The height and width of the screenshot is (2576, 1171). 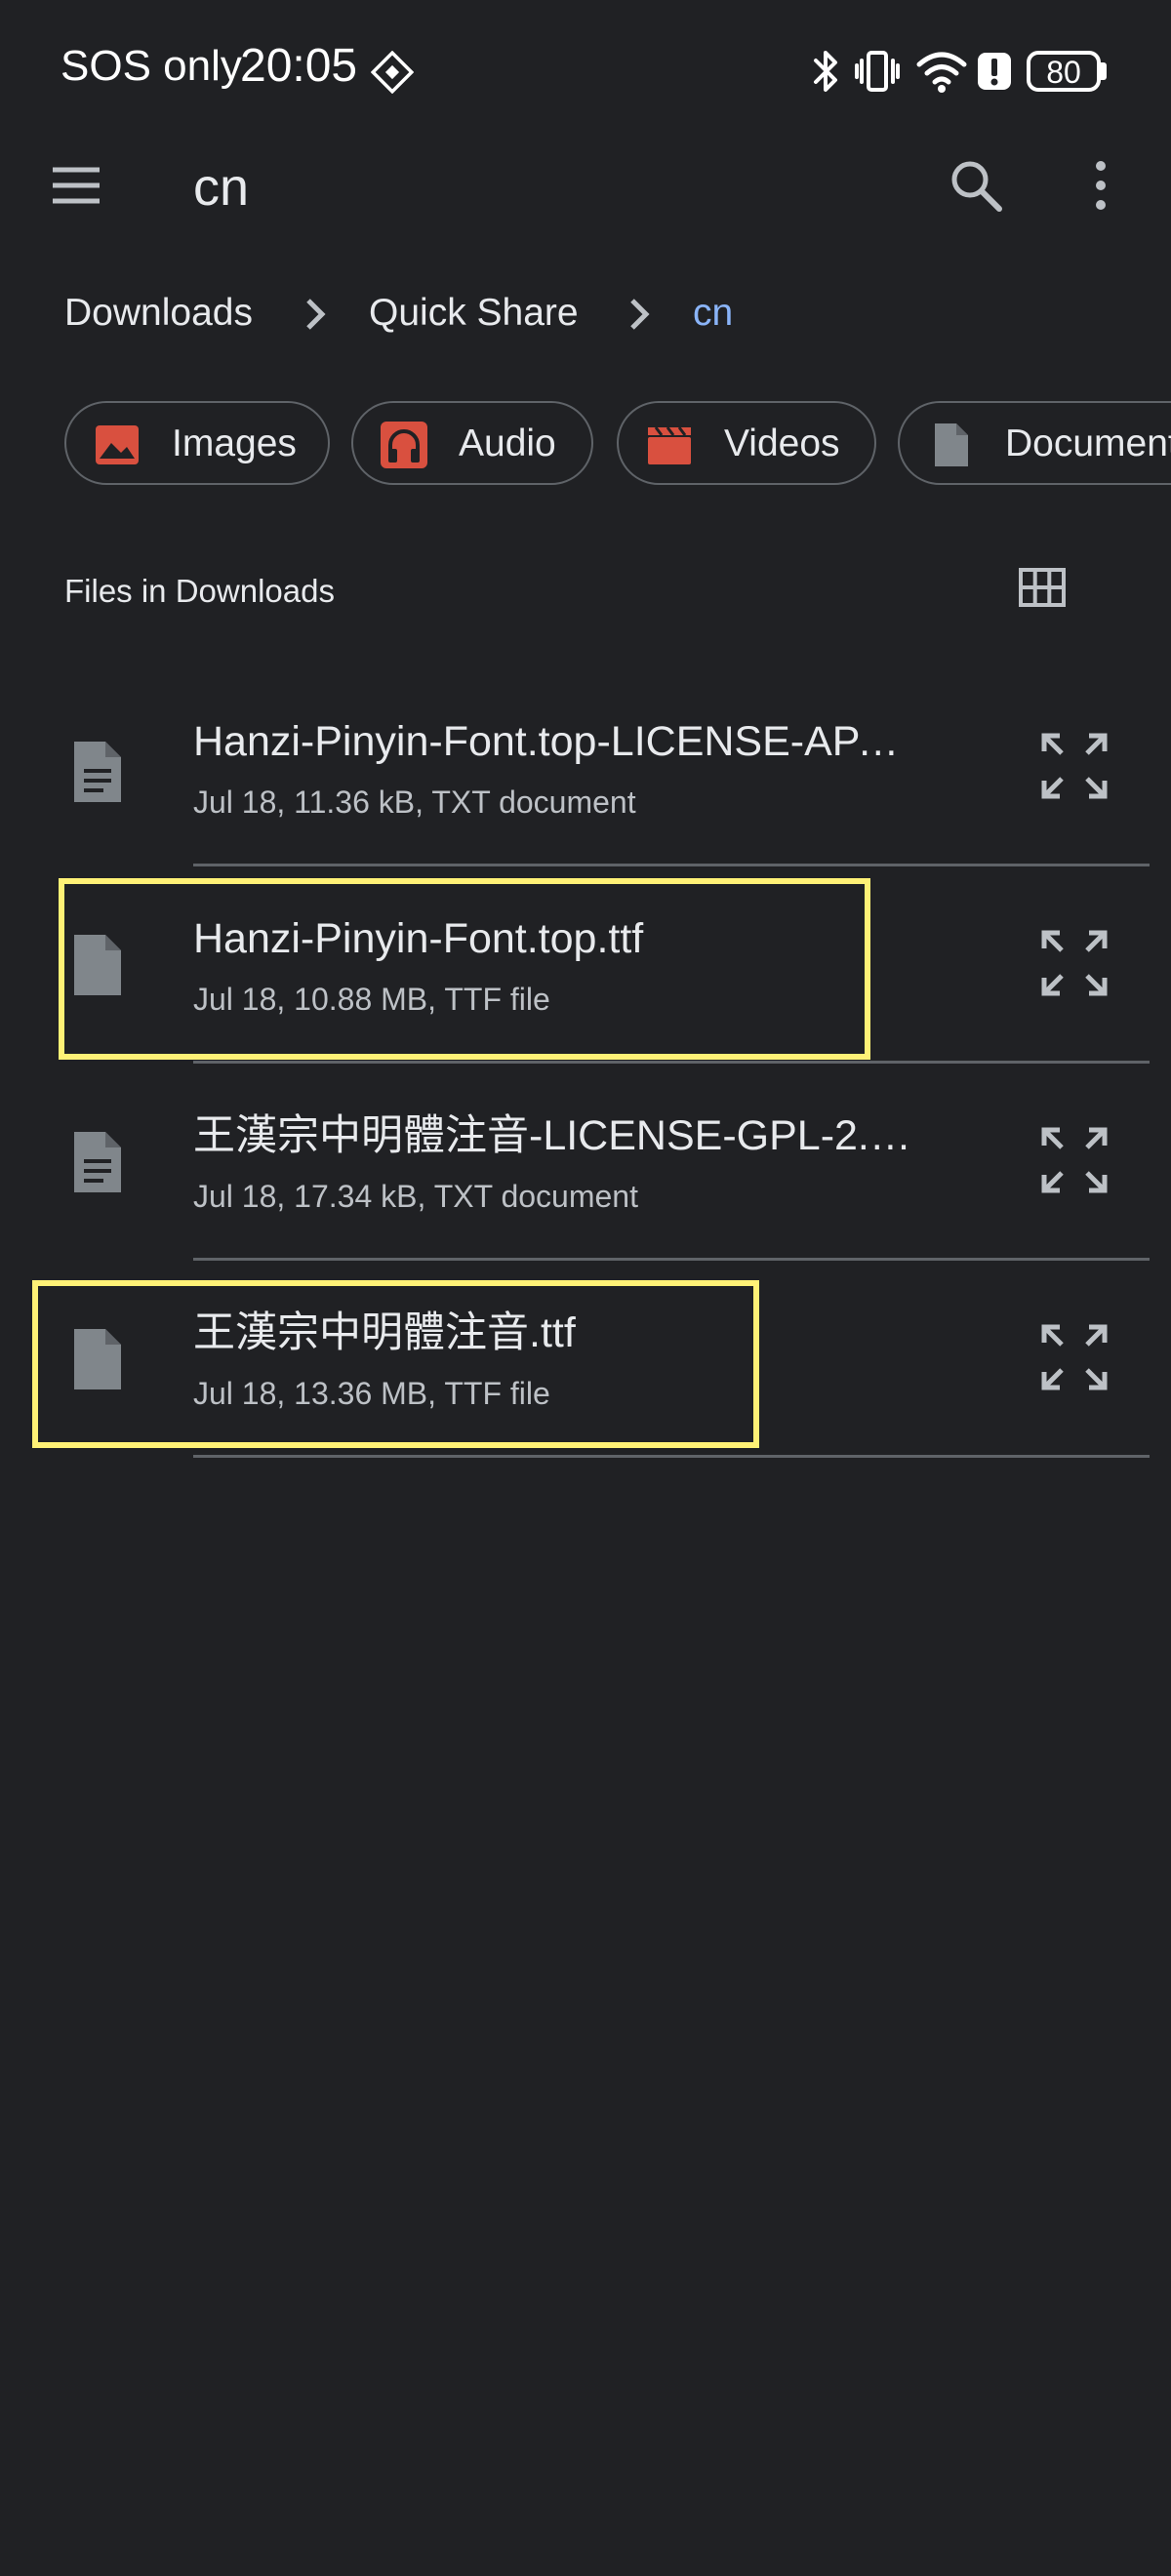 I want to click on list-item: 王漢宗中明體注音.ttf Jul 18, 13.36 MB, TTF file, so click(x=585, y=1359).